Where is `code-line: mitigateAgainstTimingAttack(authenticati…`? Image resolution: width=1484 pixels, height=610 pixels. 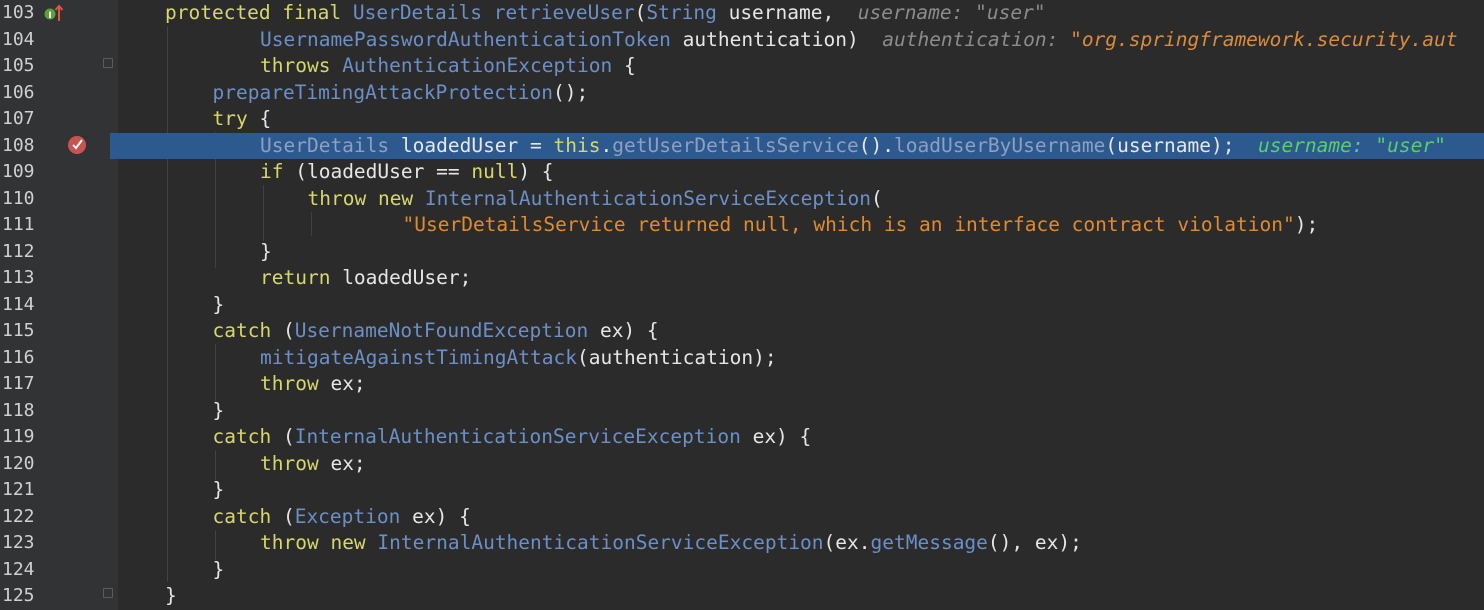 code-line: mitigateAgainstTimingAttack(authenticati… is located at coordinates (801, 358).